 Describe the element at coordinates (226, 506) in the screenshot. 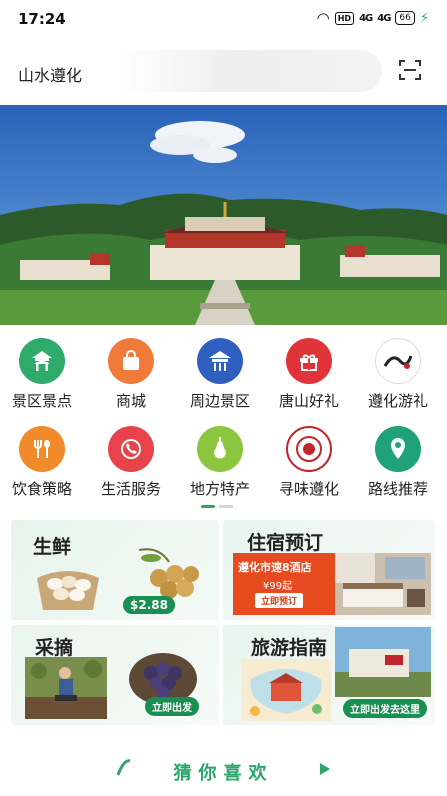

I see `page-dot` at that location.